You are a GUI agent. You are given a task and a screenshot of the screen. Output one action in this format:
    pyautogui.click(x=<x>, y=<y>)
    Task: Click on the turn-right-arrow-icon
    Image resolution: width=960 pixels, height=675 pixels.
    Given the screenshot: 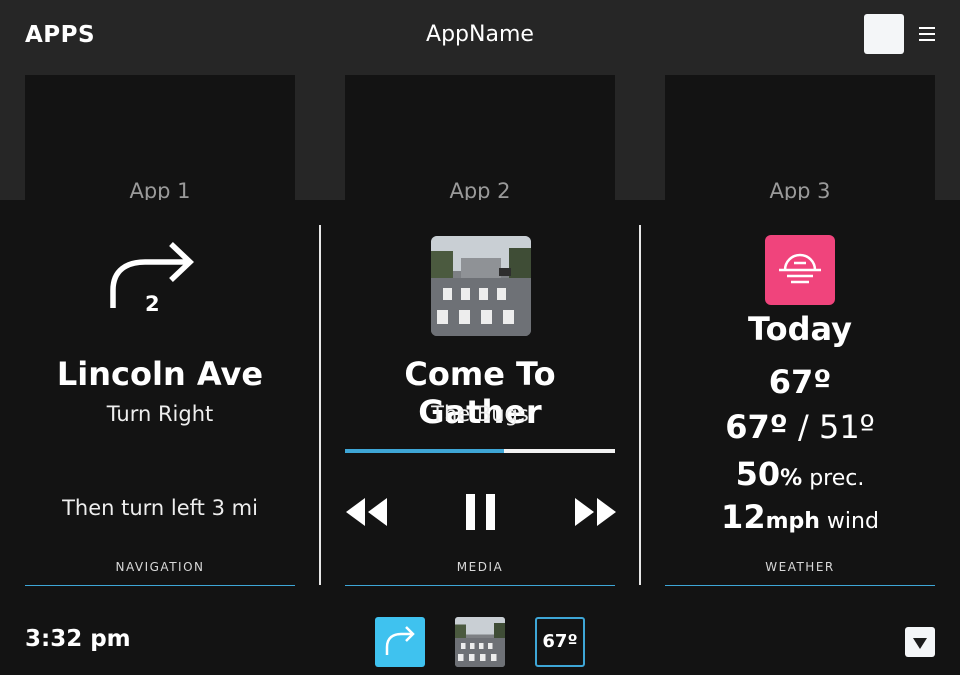 What is the action you would take?
    pyautogui.click(x=400, y=640)
    